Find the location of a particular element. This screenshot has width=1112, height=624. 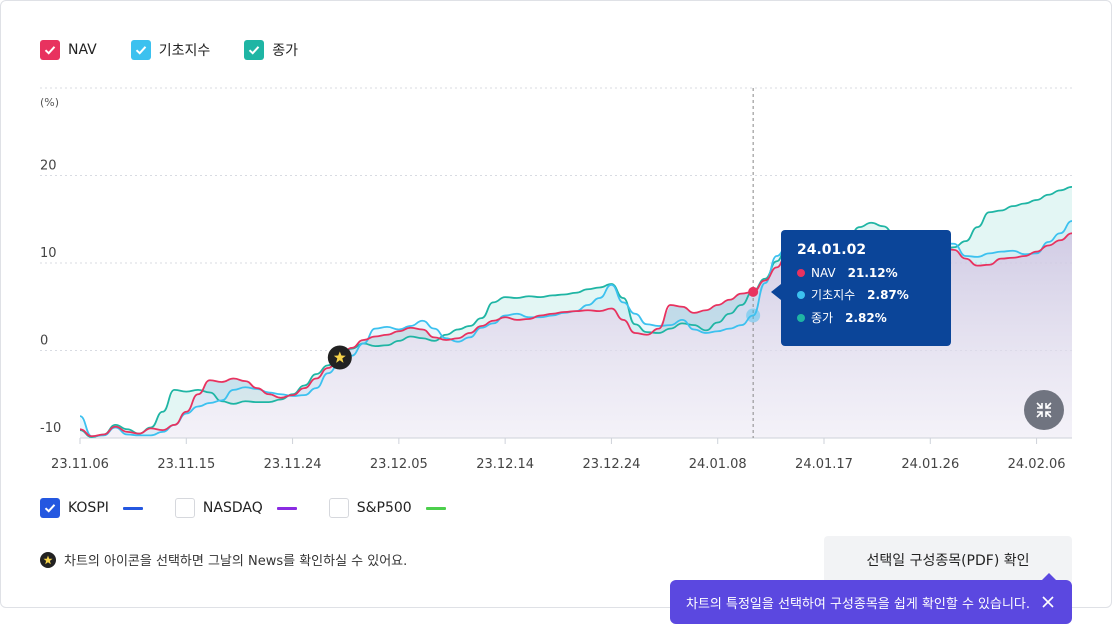

collapse-icon is located at coordinates (1044, 410).